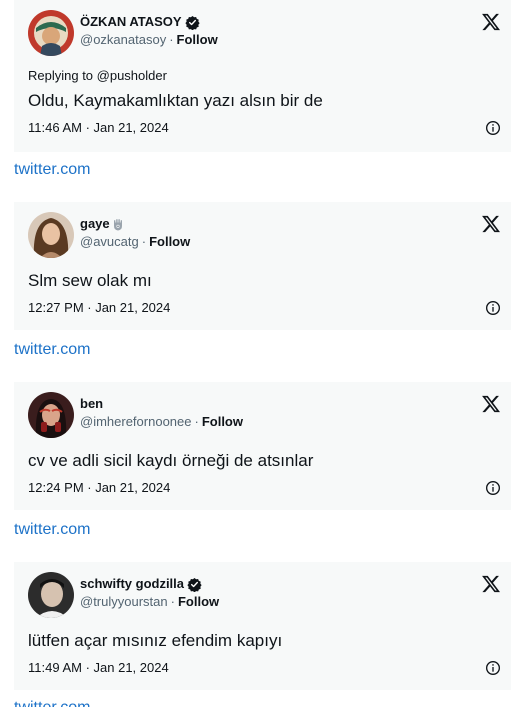 This screenshot has height=707, width=511. What do you see at coordinates (132, 584) in the screenshot?
I see `display-name-text: schwifty godzilla` at bounding box center [132, 584].